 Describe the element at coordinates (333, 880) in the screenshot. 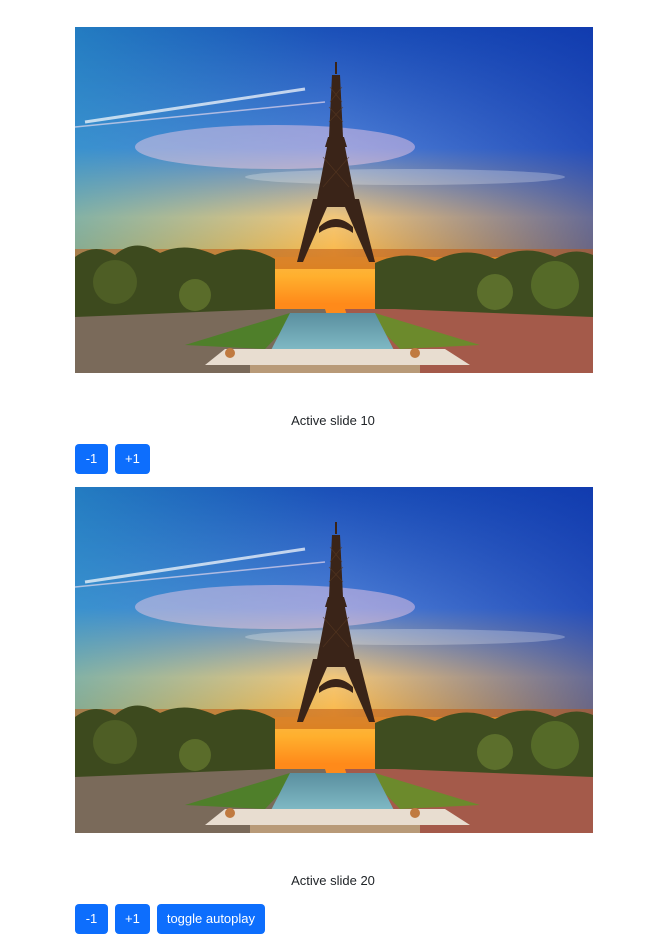

I see `active-slide-caption: Active slide 20` at that location.